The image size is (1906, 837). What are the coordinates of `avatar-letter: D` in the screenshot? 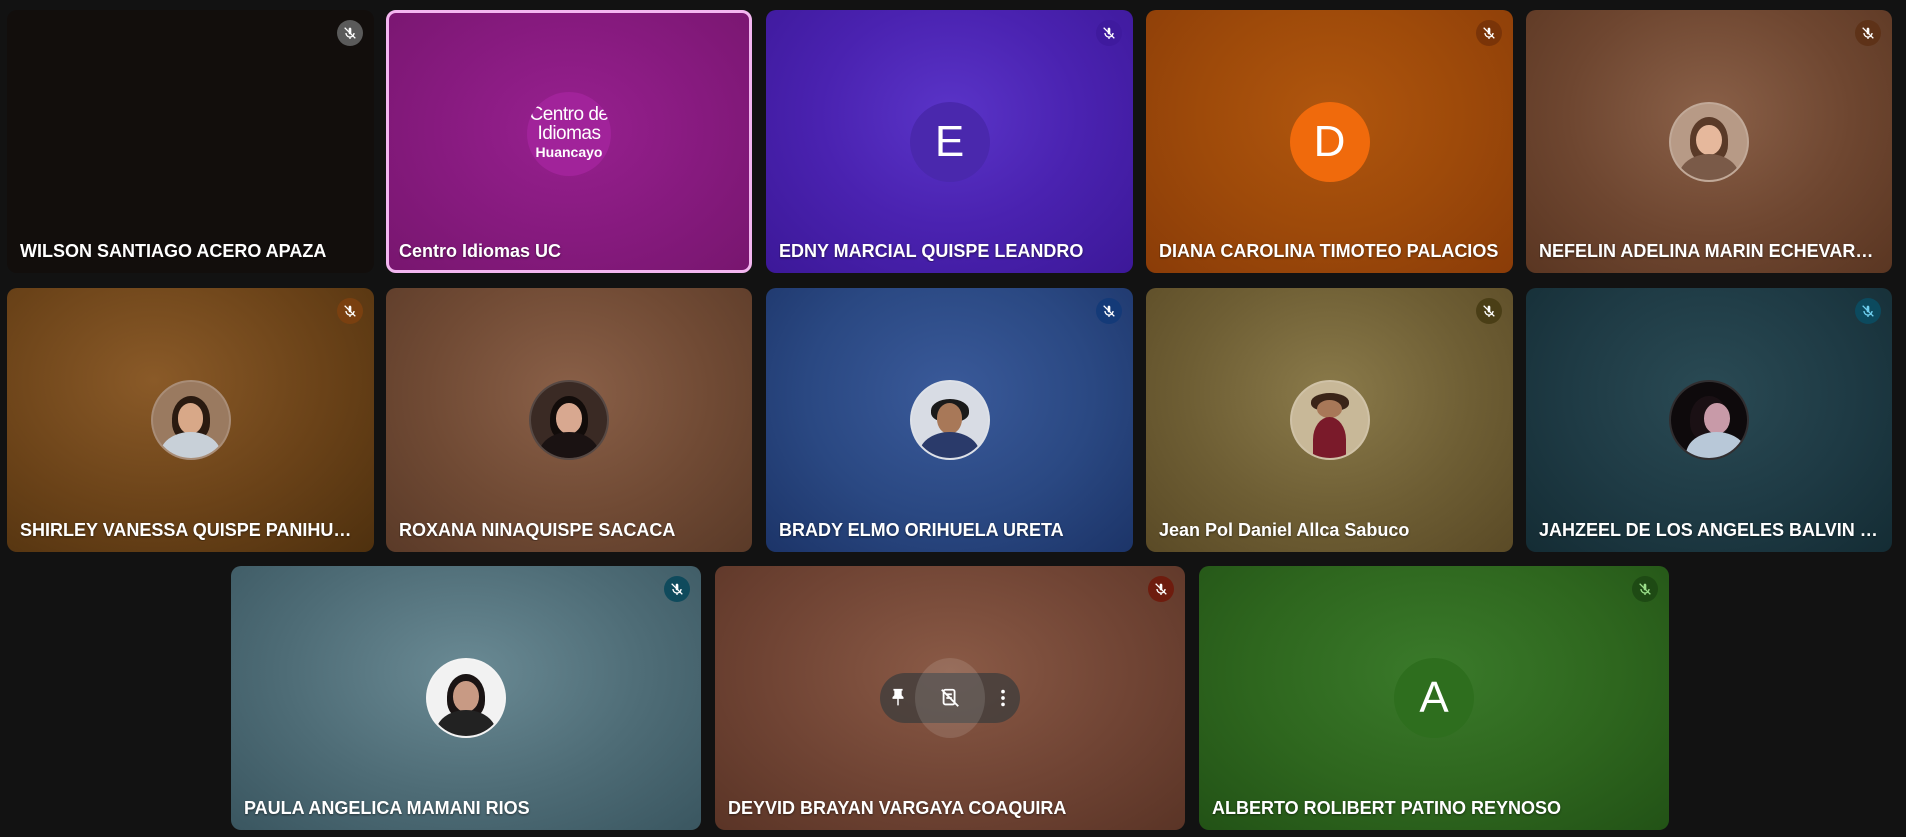 It's located at (1329, 141).